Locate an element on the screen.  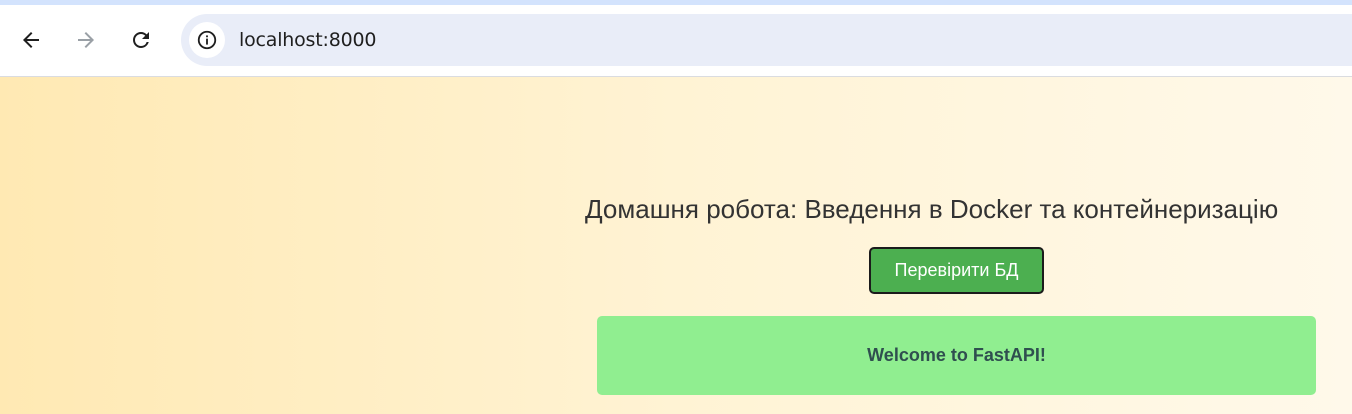
reload-icon is located at coordinates (141, 40).